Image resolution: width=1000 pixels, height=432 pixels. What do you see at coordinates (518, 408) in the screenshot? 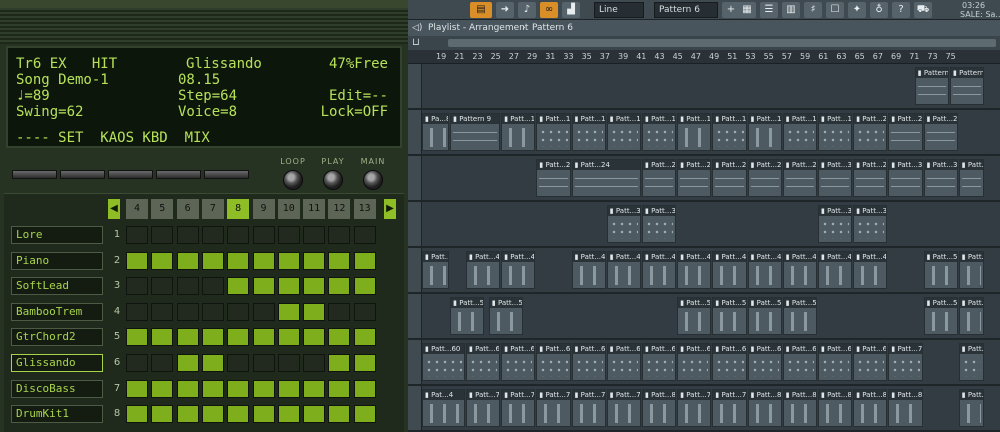
I see `pattern-clip: ▮ Patt...76` at bounding box center [518, 408].